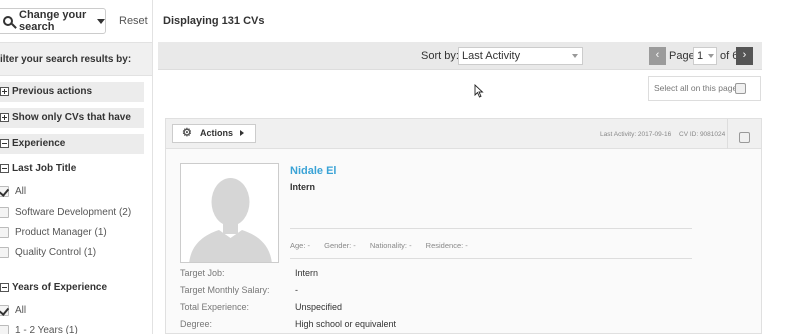  What do you see at coordinates (319, 307) in the screenshot?
I see `field-value-experience: Unspecified` at bounding box center [319, 307].